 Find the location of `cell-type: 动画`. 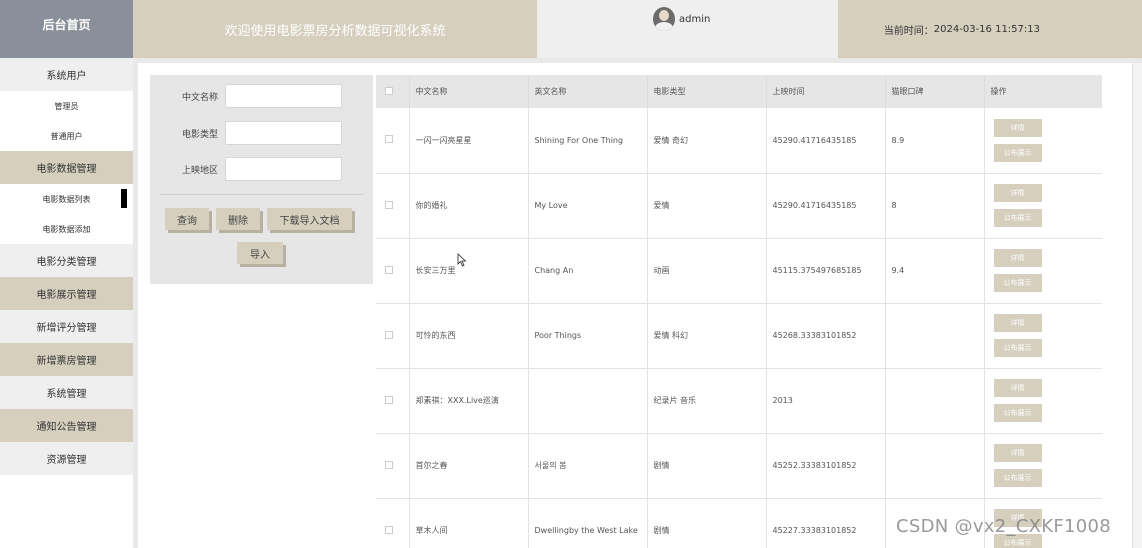

cell-type: 动画 is located at coordinates (707, 271).